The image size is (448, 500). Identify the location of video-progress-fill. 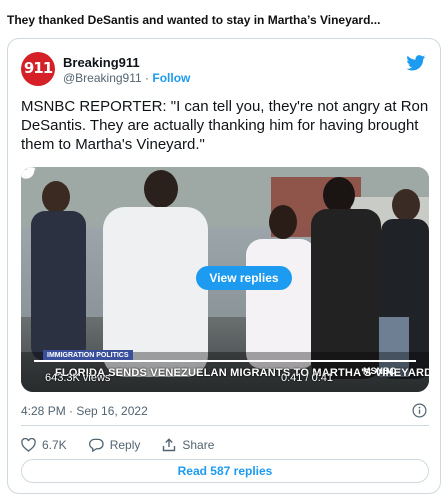
(225, 361).